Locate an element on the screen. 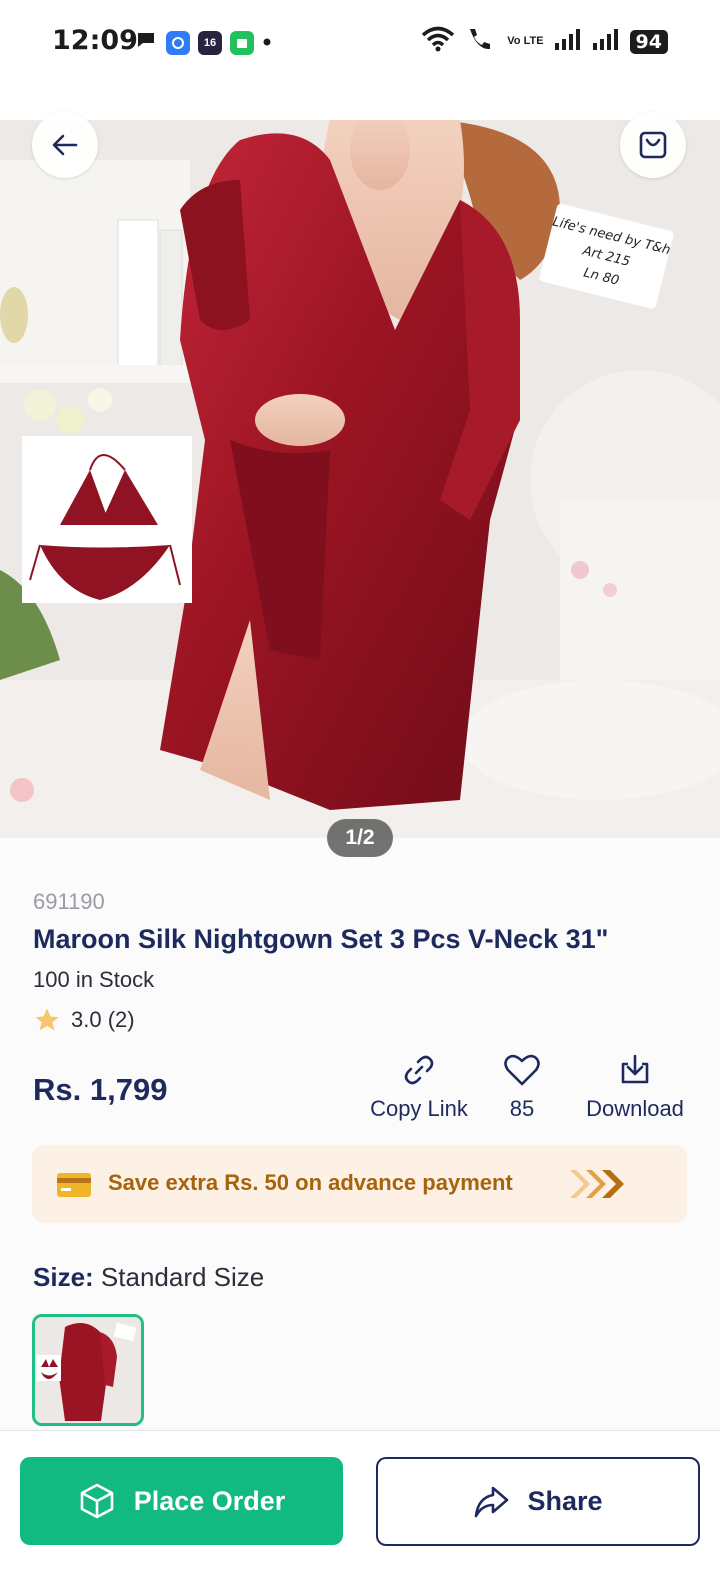  size-label: Size: is located at coordinates (63, 1277).